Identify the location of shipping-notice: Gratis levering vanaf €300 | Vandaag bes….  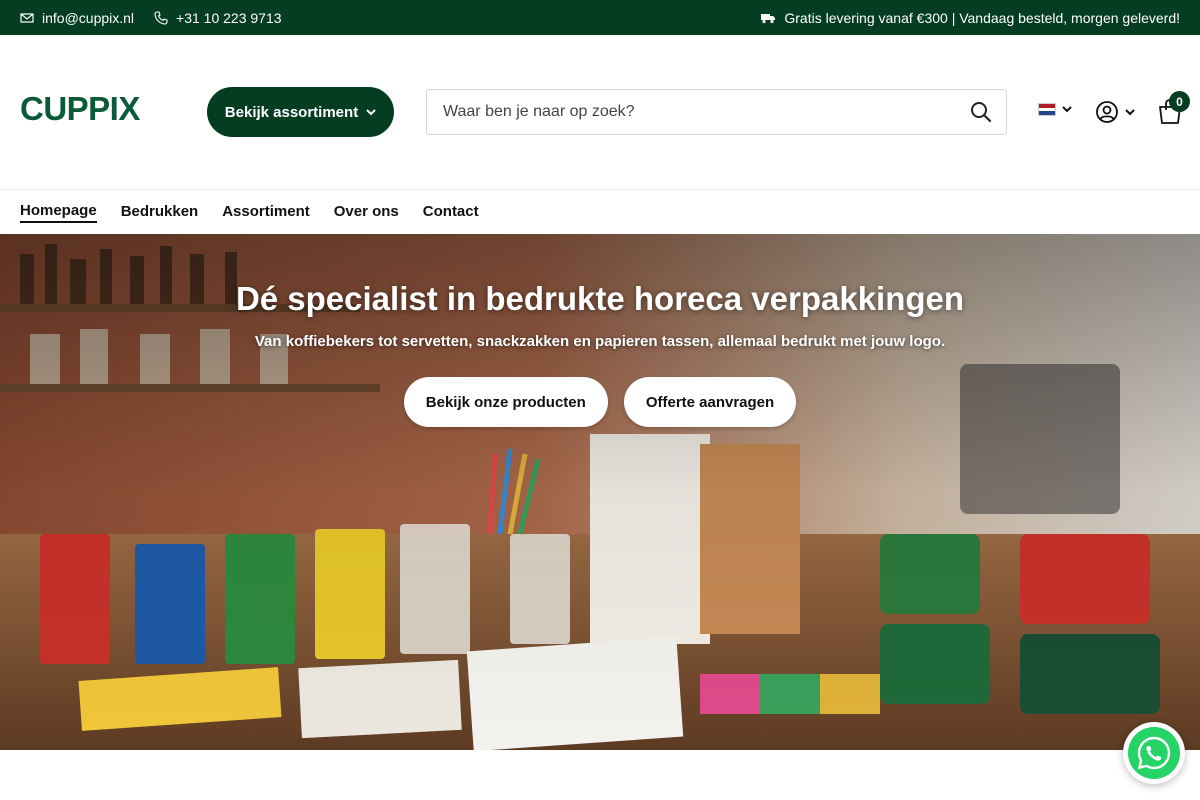
(970, 17).